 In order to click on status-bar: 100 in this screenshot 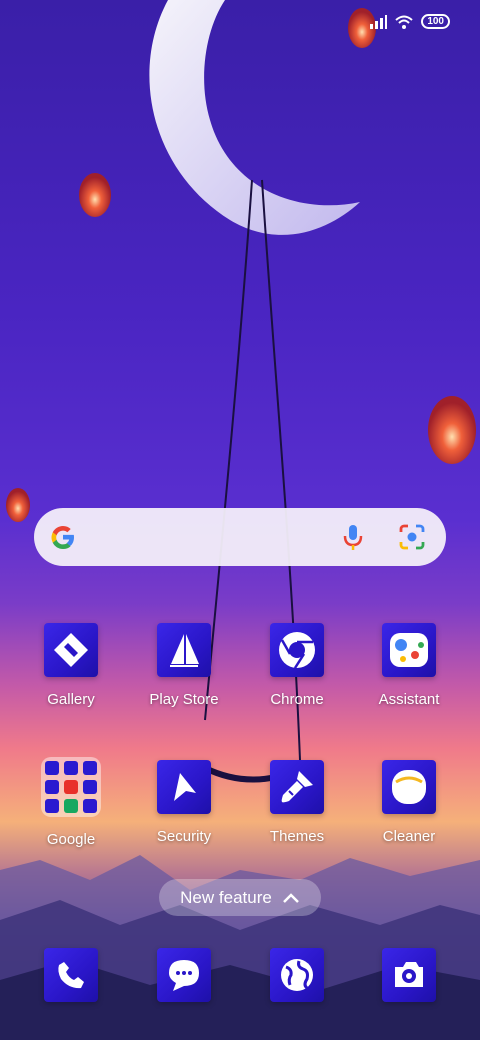, I will do `click(409, 21)`.